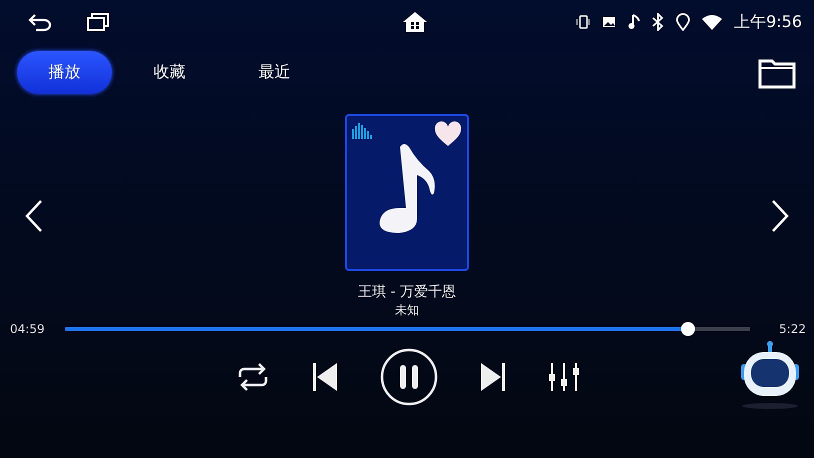 Image resolution: width=814 pixels, height=458 pixels. I want to click on equalizer-icon, so click(564, 377).